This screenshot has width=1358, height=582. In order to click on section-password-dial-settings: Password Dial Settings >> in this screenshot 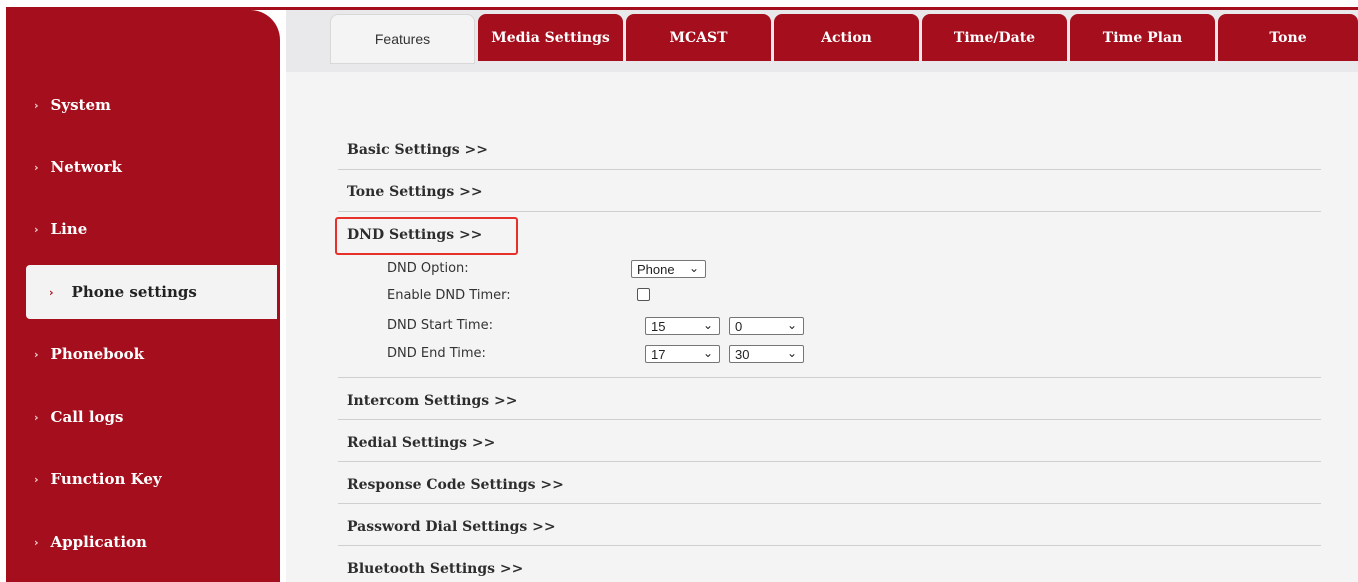, I will do `click(451, 527)`.